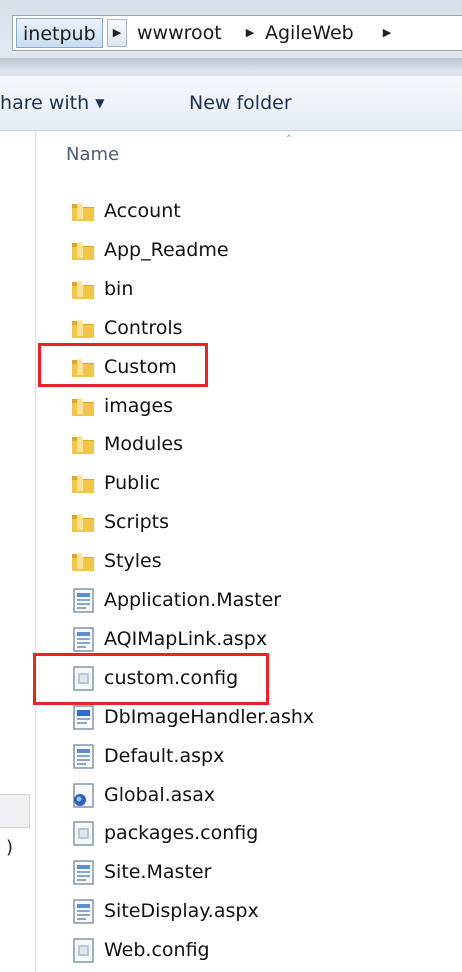 The height and width of the screenshot is (972, 462). I want to click on new-folder-button: New folder, so click(240, 103).